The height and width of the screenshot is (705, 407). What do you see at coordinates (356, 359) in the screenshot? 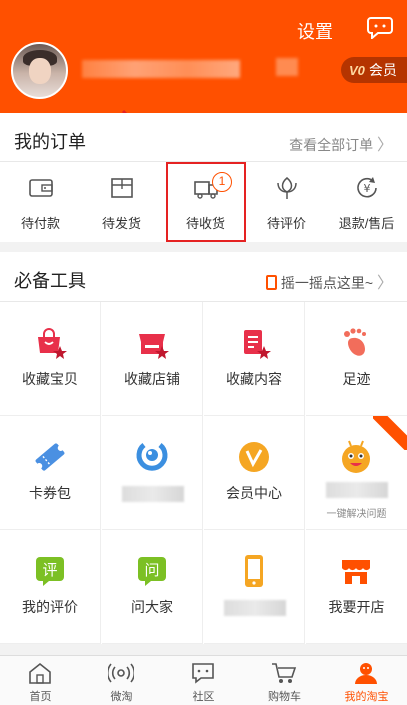
I see `tool-footprint: 足迹` at bounding box center [356, 359].